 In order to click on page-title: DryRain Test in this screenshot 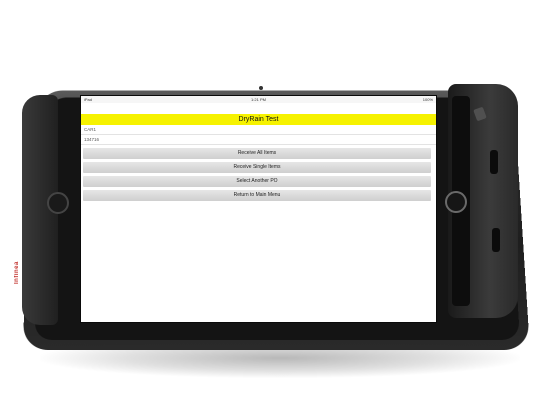, I will do `click(258, 119)`.